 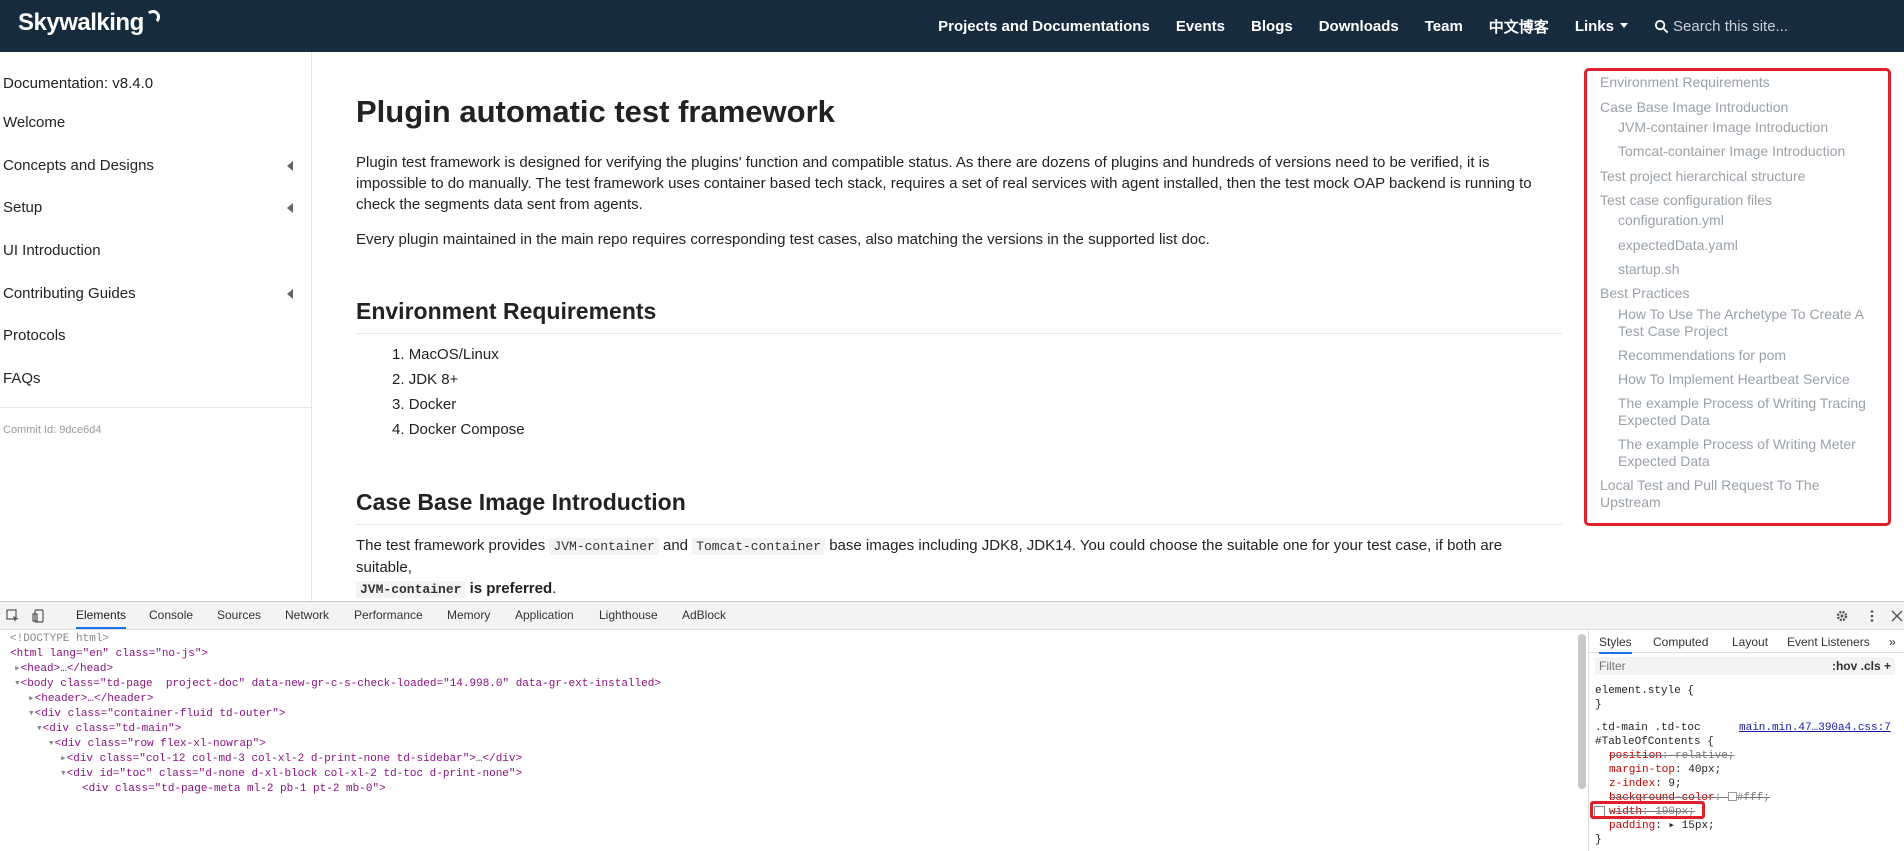 I want to click on list-item-text: MacOS/Linux, so click(x=453, y=354).